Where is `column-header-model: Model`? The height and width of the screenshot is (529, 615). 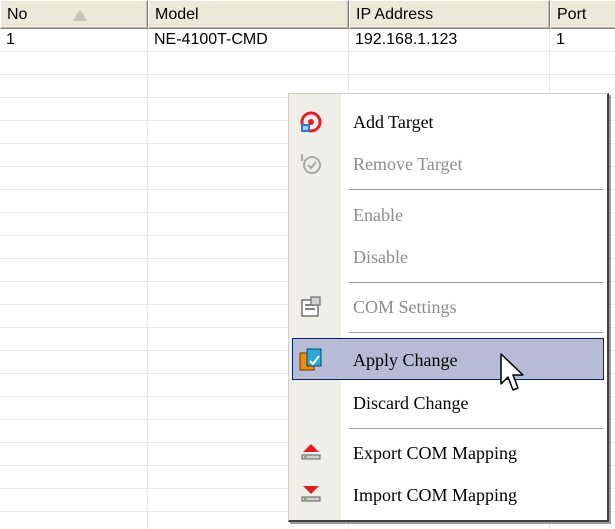
column-header-model: Model is located at coordinates (248, 14).